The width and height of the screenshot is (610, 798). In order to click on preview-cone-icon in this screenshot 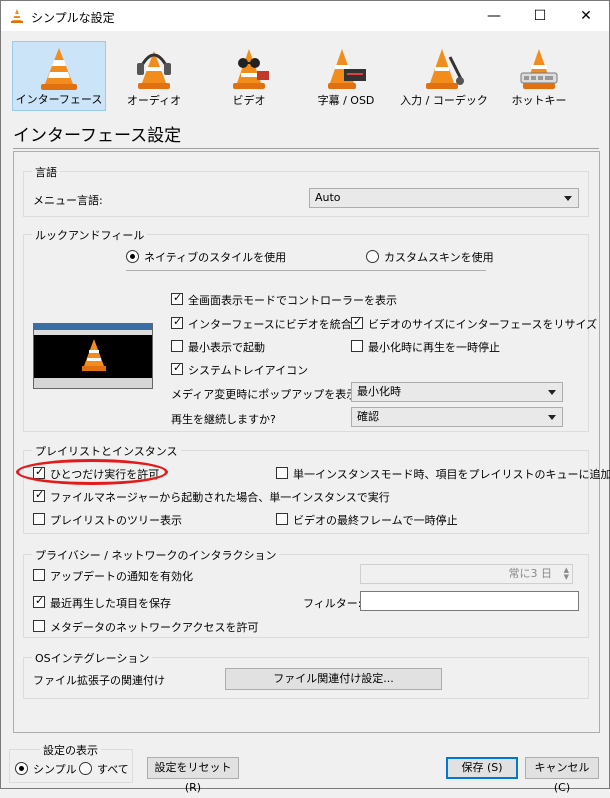, I will do `click(94, 355)`.